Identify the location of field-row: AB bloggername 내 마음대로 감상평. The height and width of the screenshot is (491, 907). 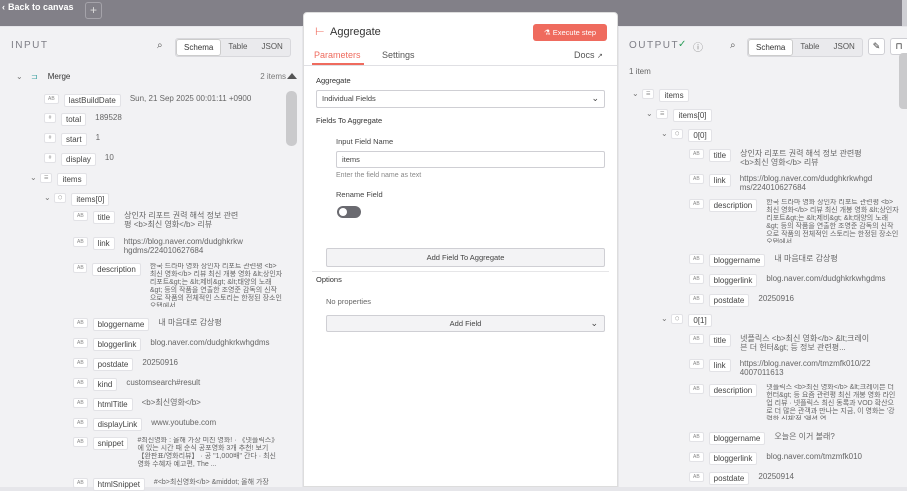
(763, 260).